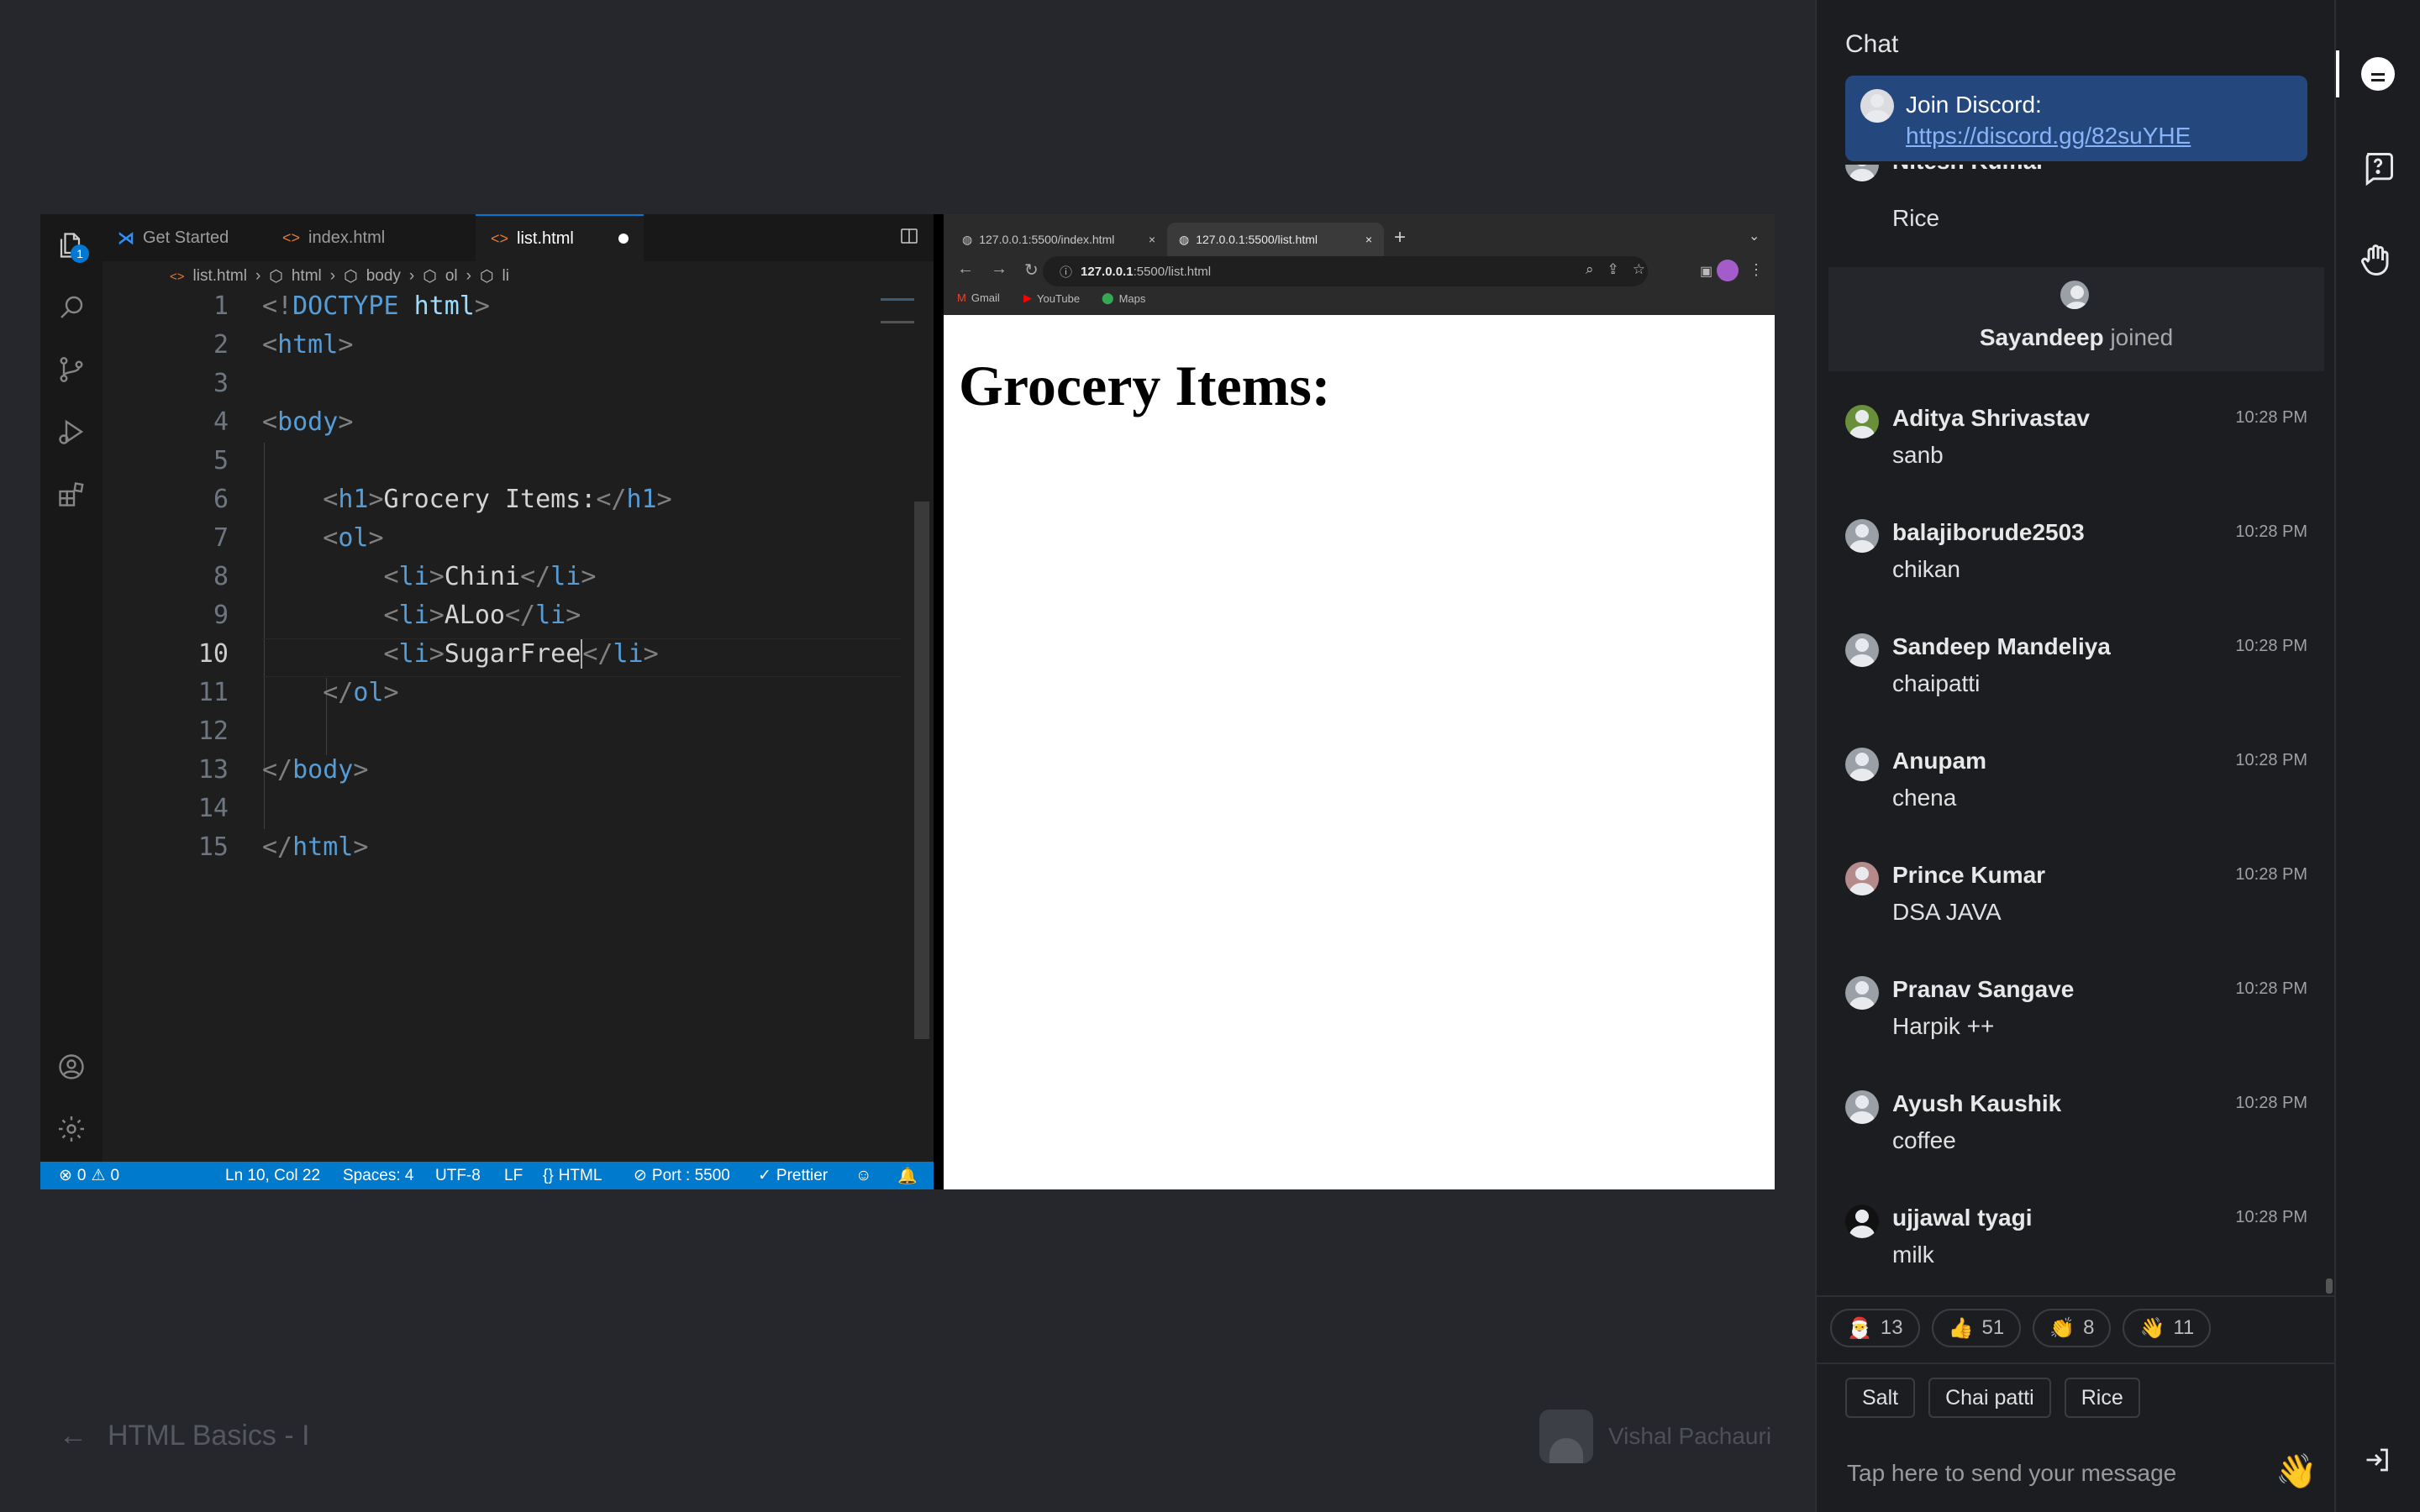 The image size is (2420, 1512). I want to click on user-avatar, so click(2074, 295).